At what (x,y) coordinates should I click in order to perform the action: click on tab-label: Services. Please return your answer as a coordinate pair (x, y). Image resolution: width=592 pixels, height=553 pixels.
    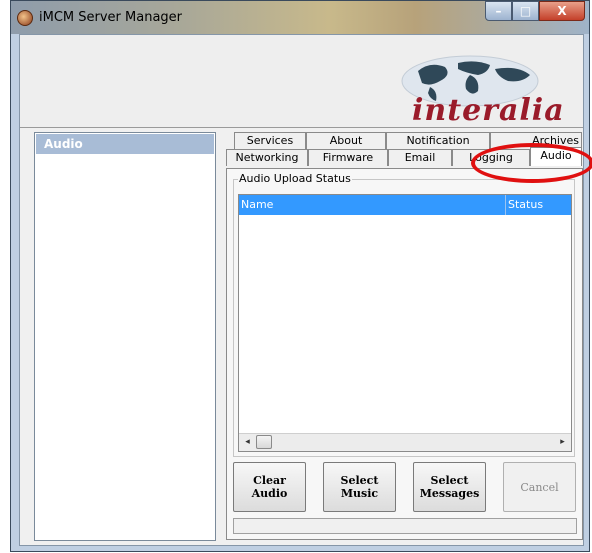
    Looking at the image, I should click on (270, 140).